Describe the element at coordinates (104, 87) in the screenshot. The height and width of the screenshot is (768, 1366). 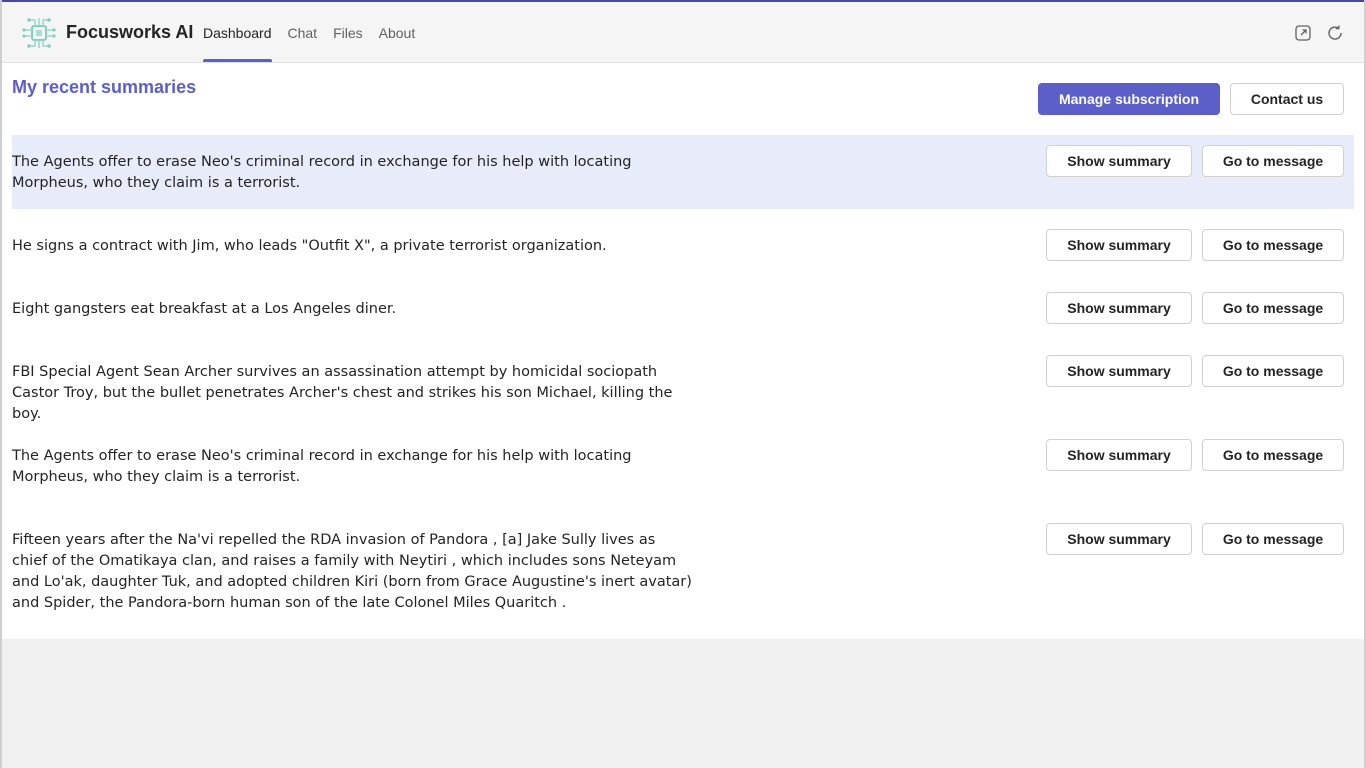
I see `page-title: My recent summaries` at that location.